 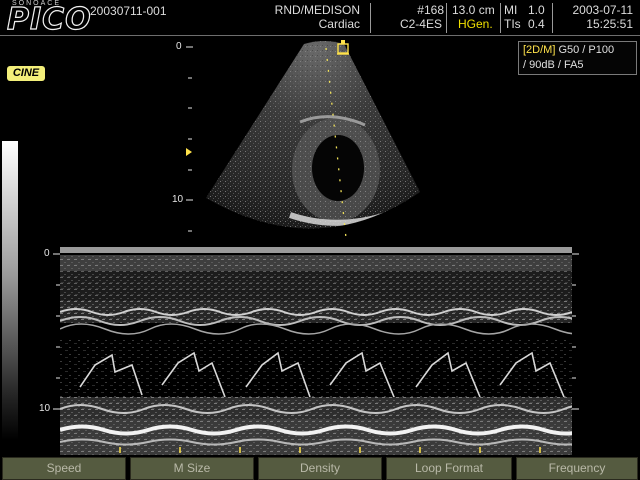 I want to click on softkey-loop-format: Loop Format, so click(x=449, y=468).